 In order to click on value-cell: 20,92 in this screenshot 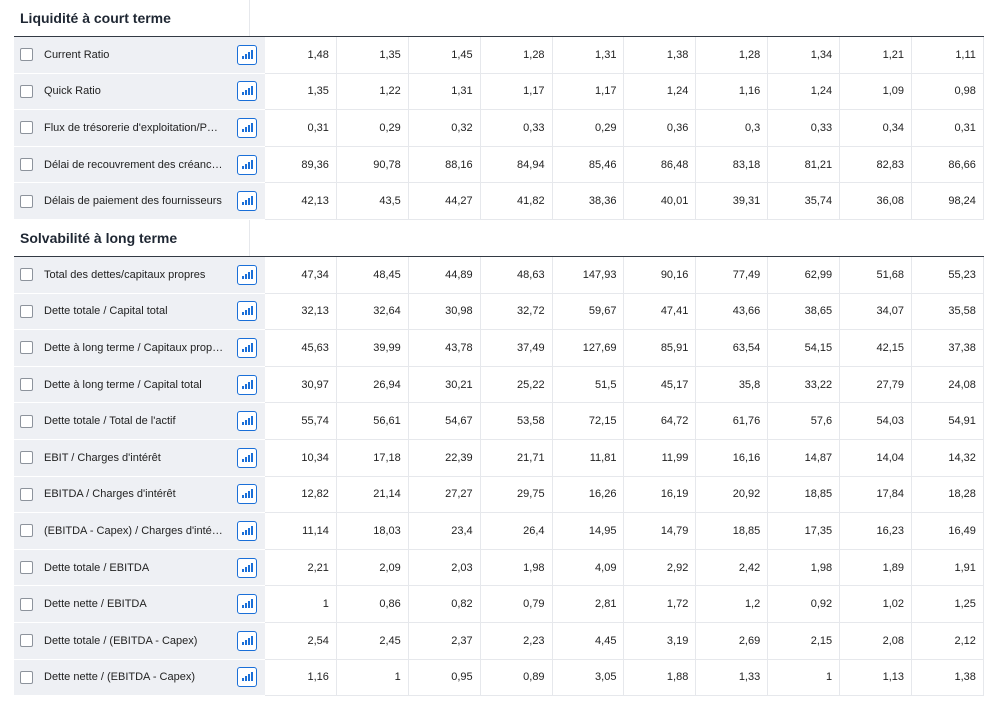, I will do `click(732, 495)`.